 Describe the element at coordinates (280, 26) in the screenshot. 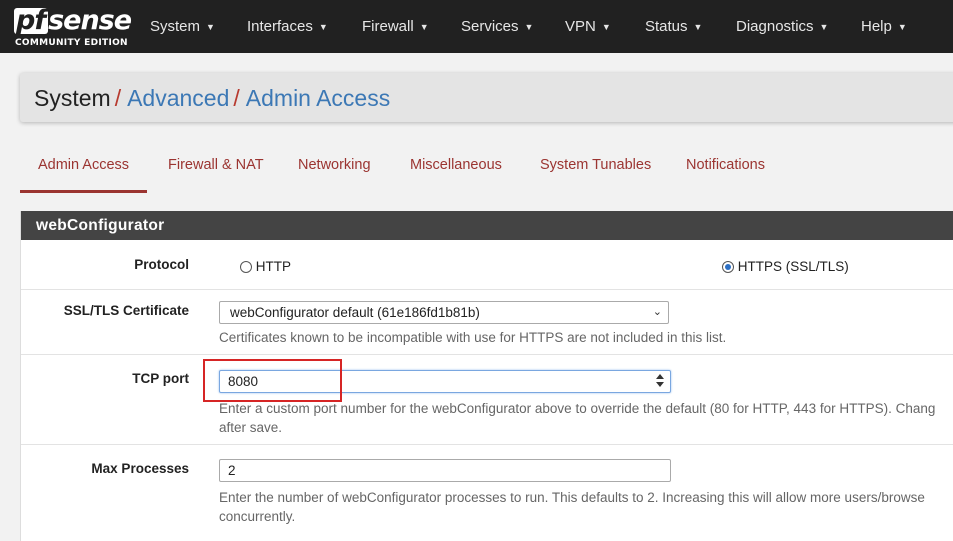

I see `menu-interfaces-label: Interfaces` at that location.